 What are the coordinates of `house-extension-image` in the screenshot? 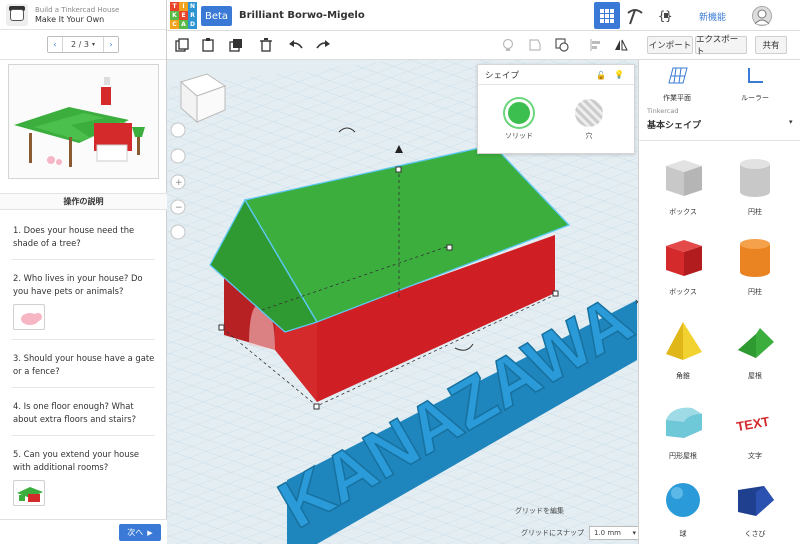 It's located at (29, 493).